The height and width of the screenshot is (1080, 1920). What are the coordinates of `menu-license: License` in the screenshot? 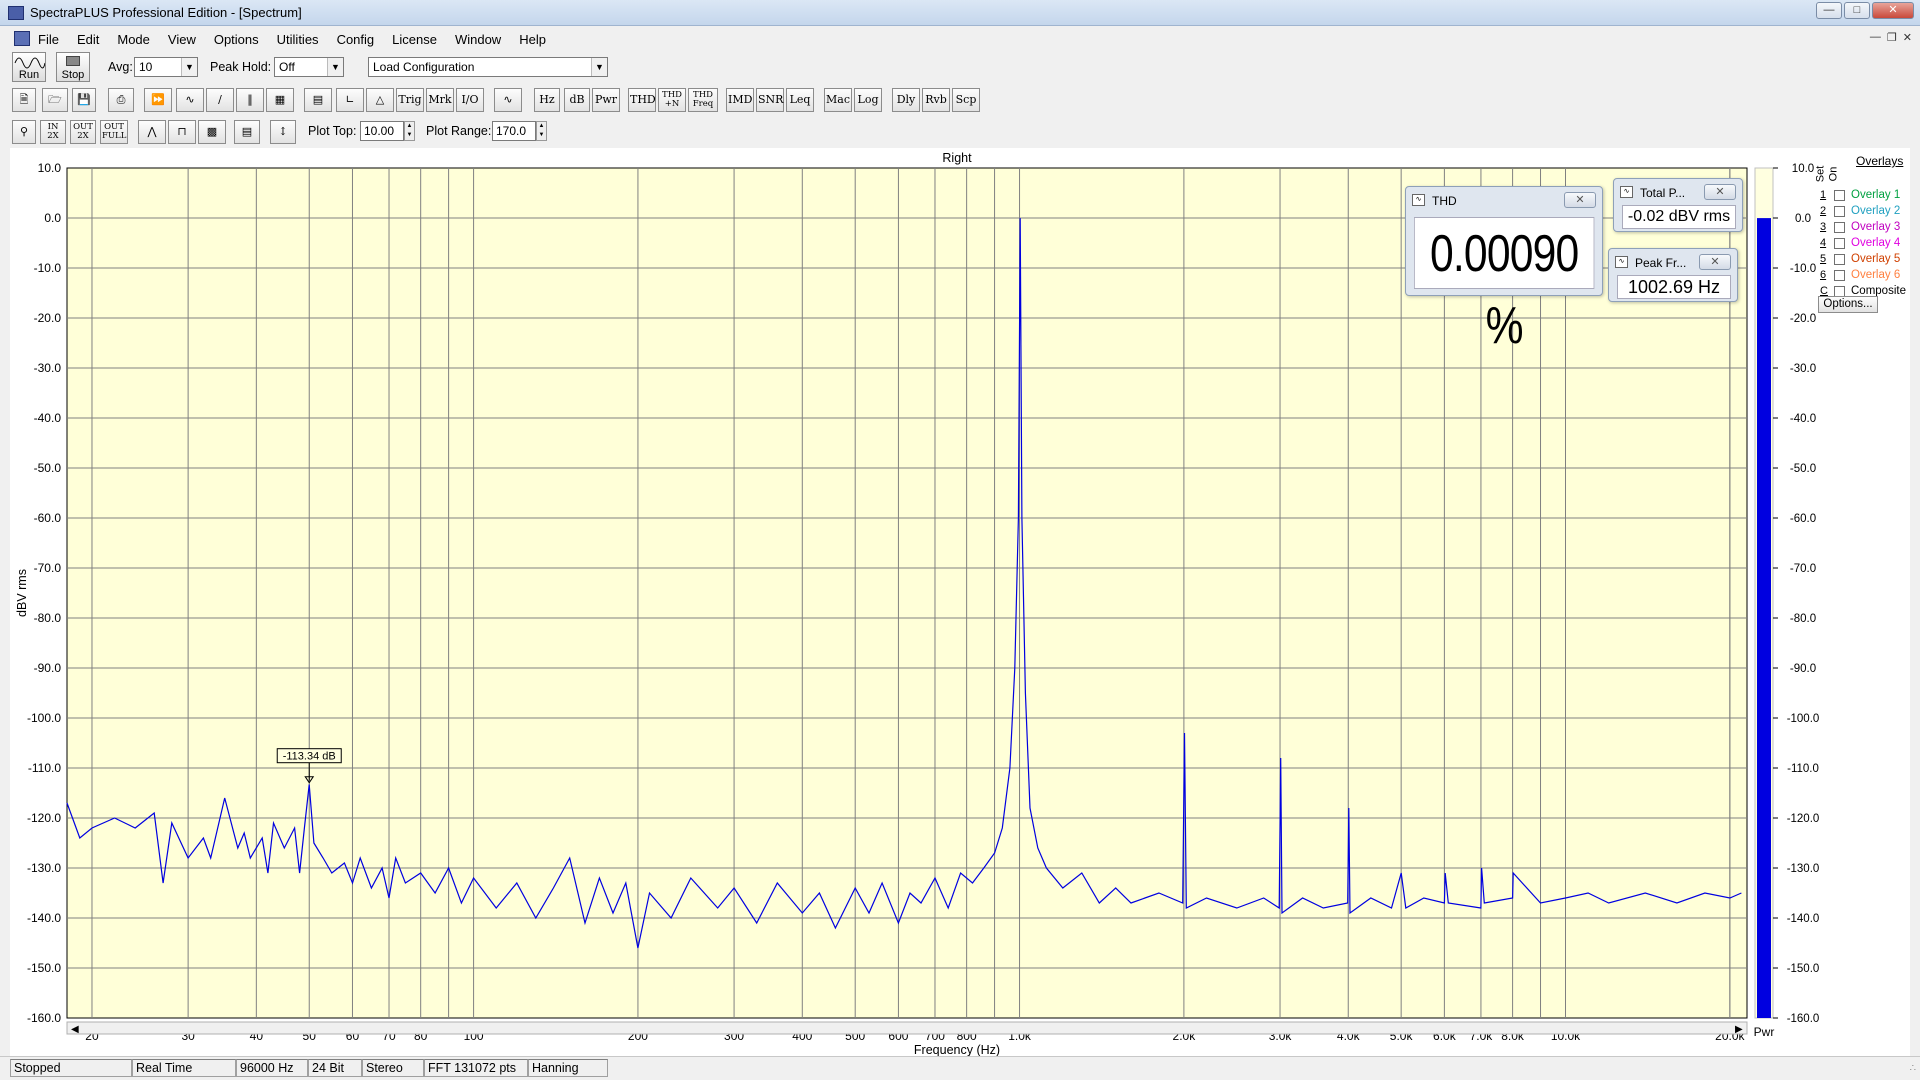 It's located at (414, 39).